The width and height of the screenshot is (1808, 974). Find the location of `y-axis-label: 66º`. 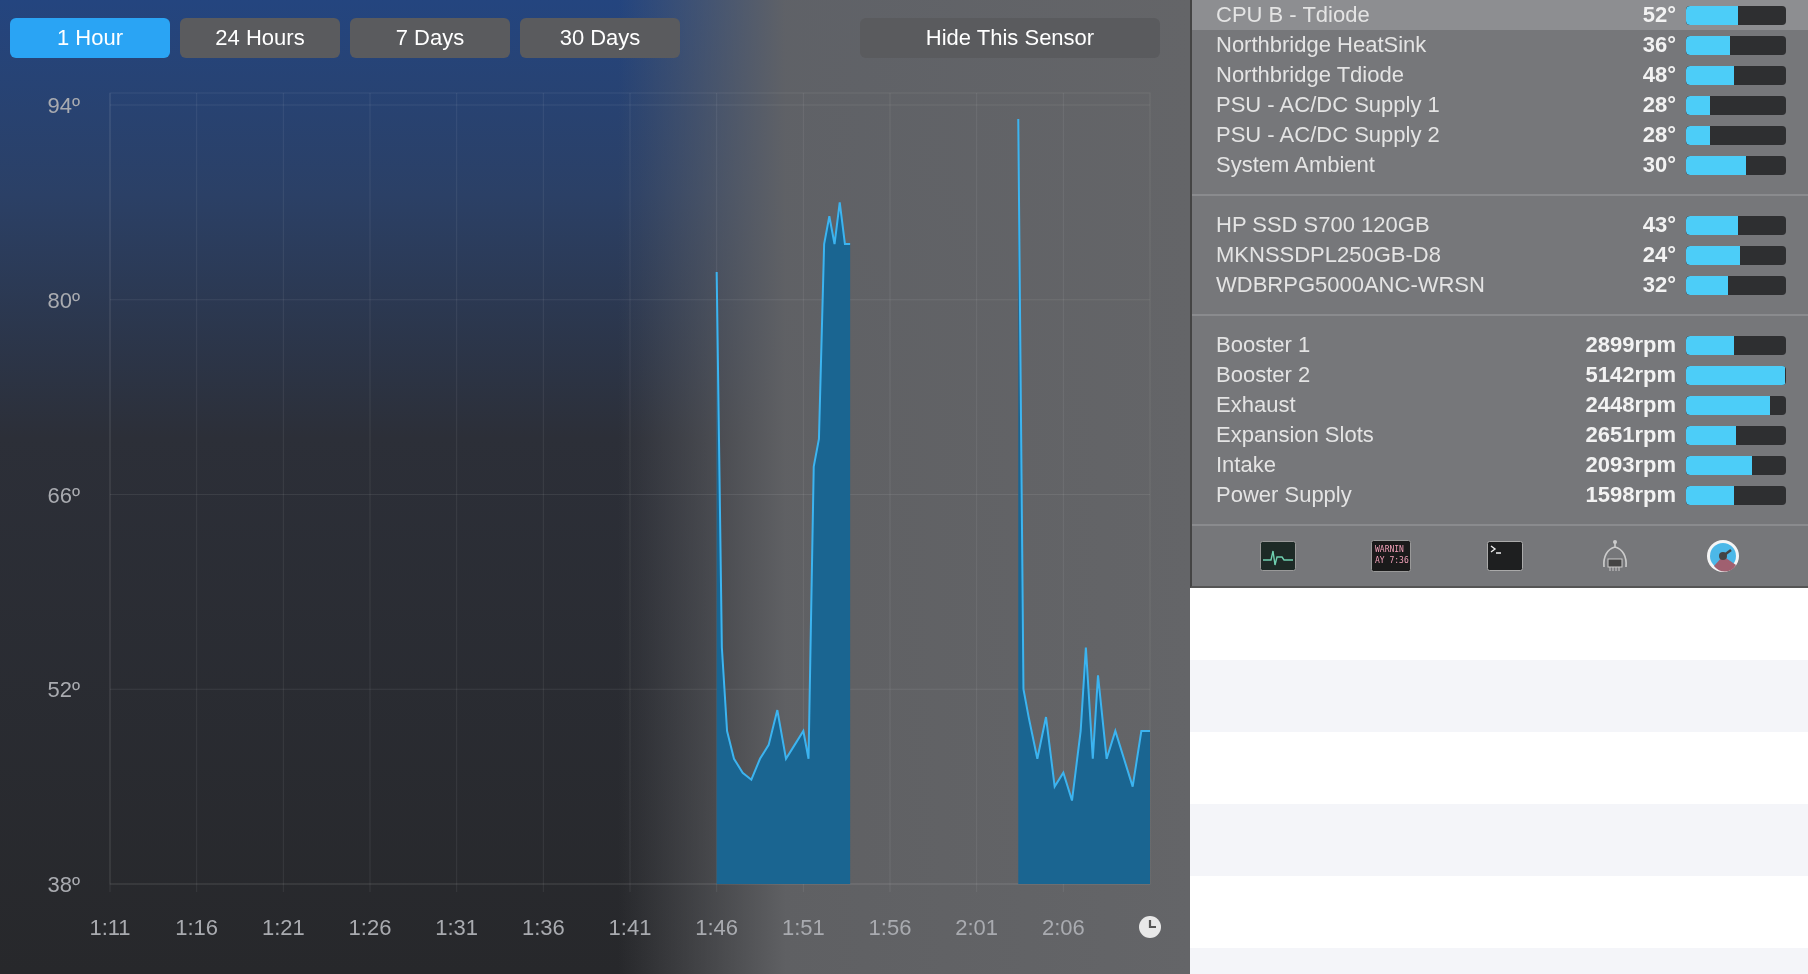

y-axis-label: 66º is located at coordinates (63, 495).